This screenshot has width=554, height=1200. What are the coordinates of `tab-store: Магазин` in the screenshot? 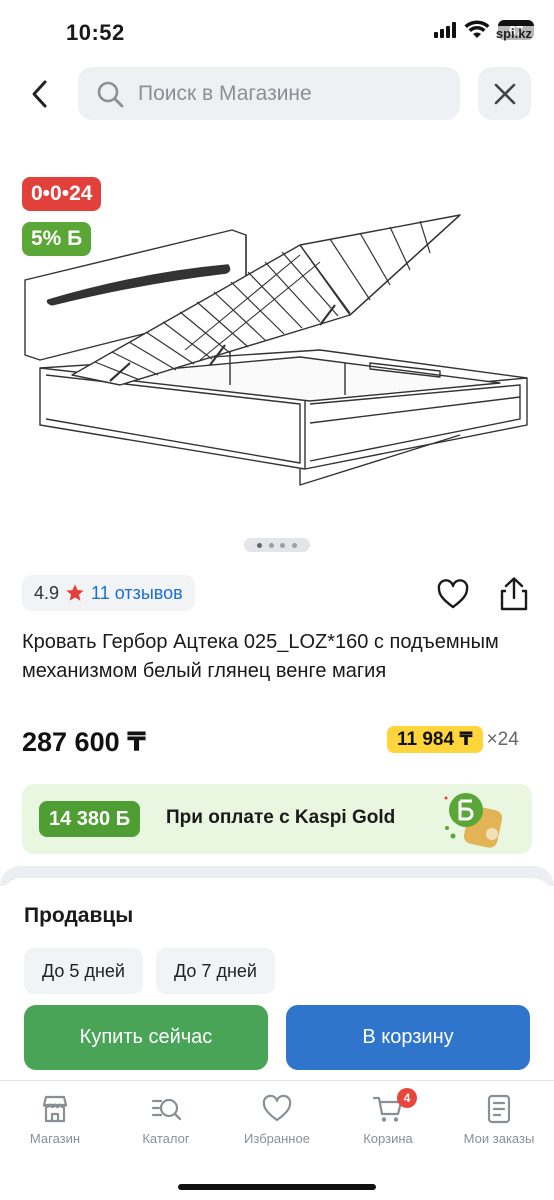 It's located at (55, 1119).